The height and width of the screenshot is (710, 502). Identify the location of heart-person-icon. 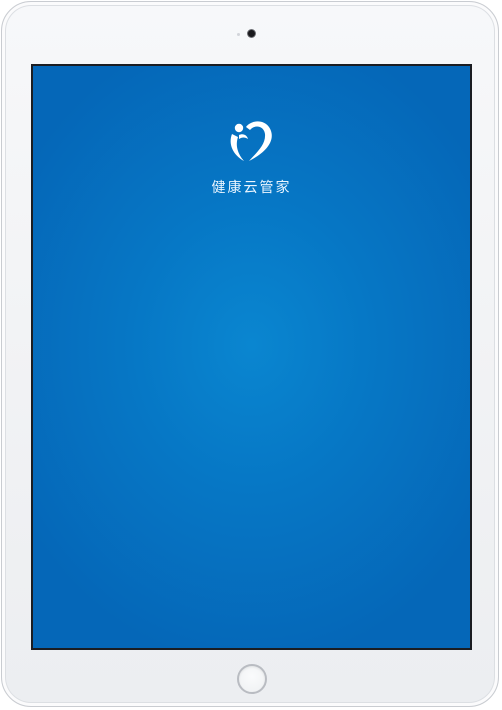
(251, 141).